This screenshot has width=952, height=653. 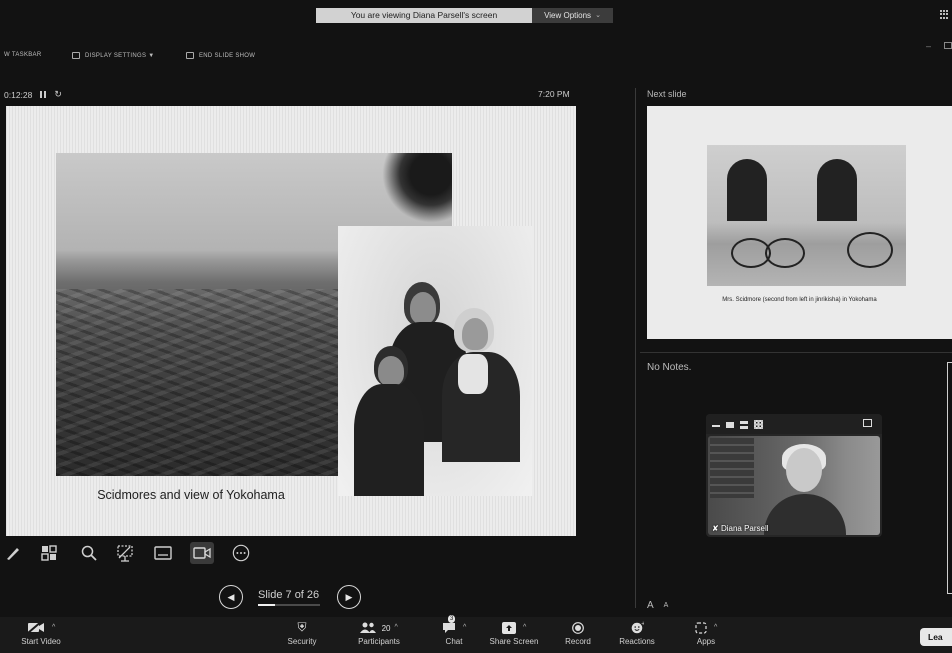 I want to click on more-icon, so click(x=241, y=553).